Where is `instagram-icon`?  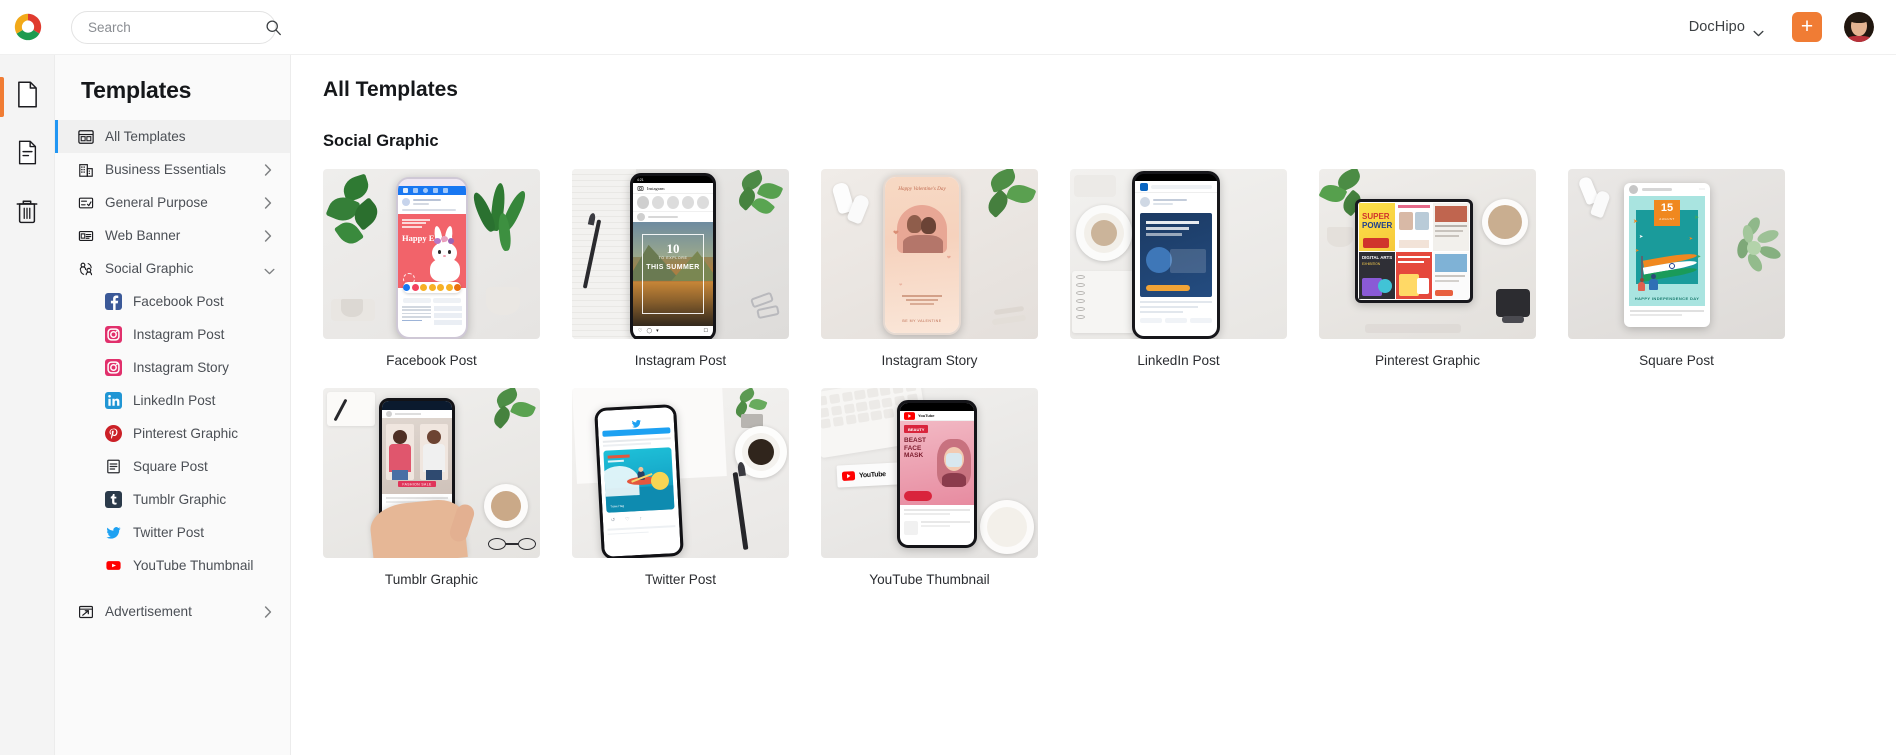
instagram-icon is located at coordinates (113, 334).